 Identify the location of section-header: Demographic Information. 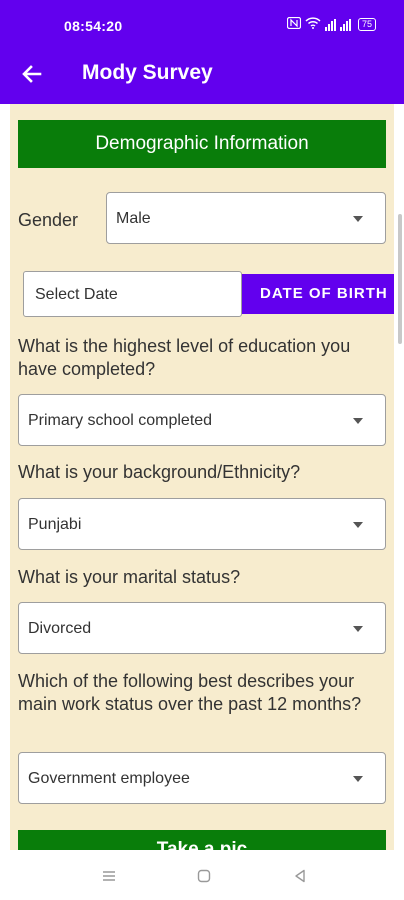
(202, 144).